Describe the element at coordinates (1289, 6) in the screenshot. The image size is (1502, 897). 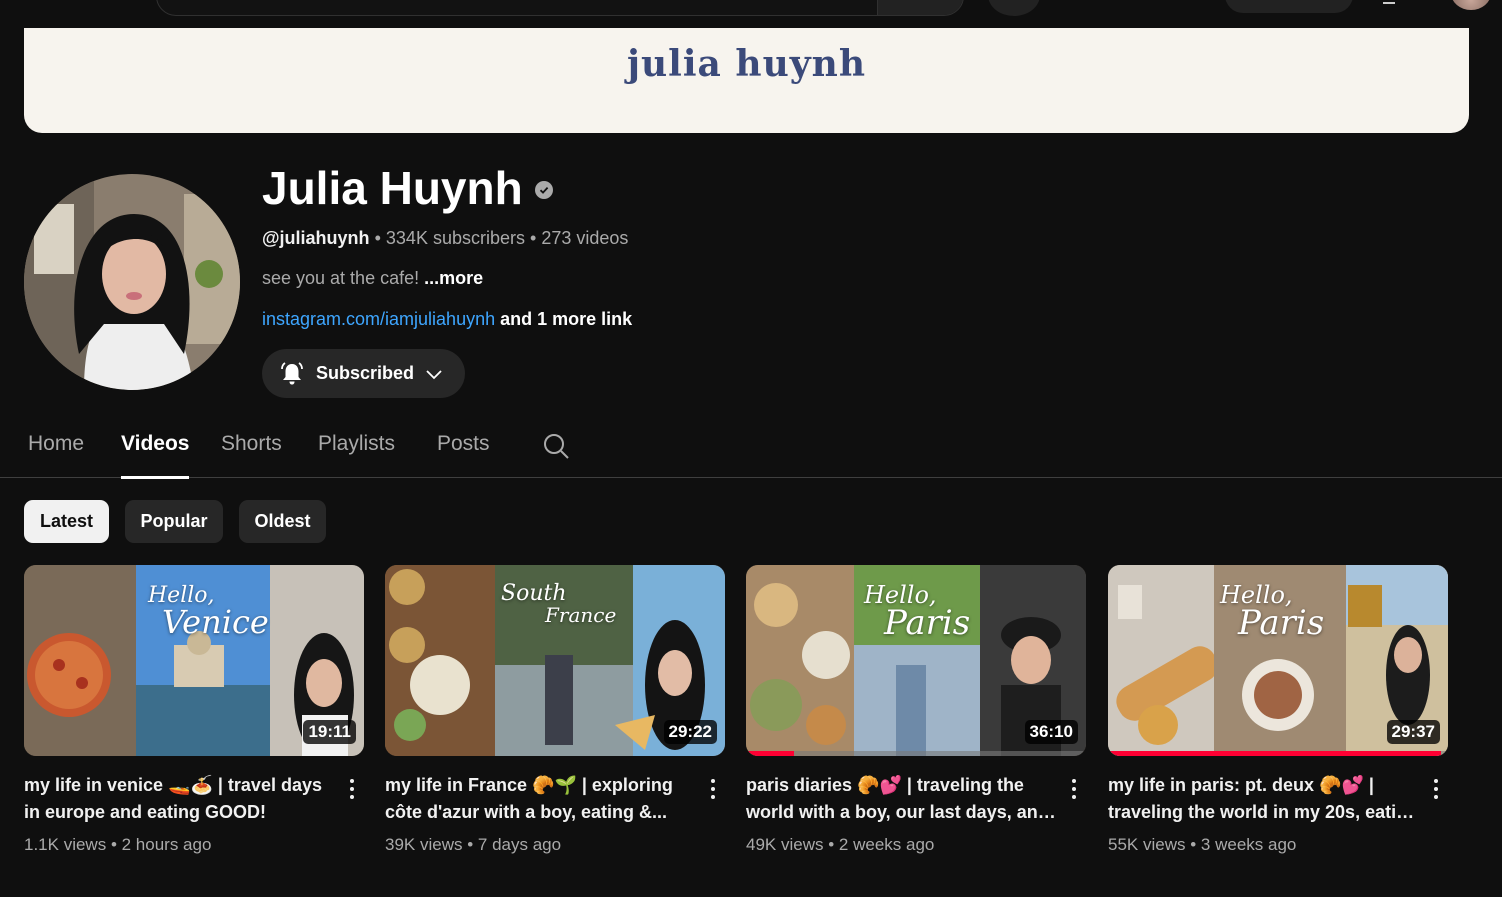
I see `create-button` at that location.